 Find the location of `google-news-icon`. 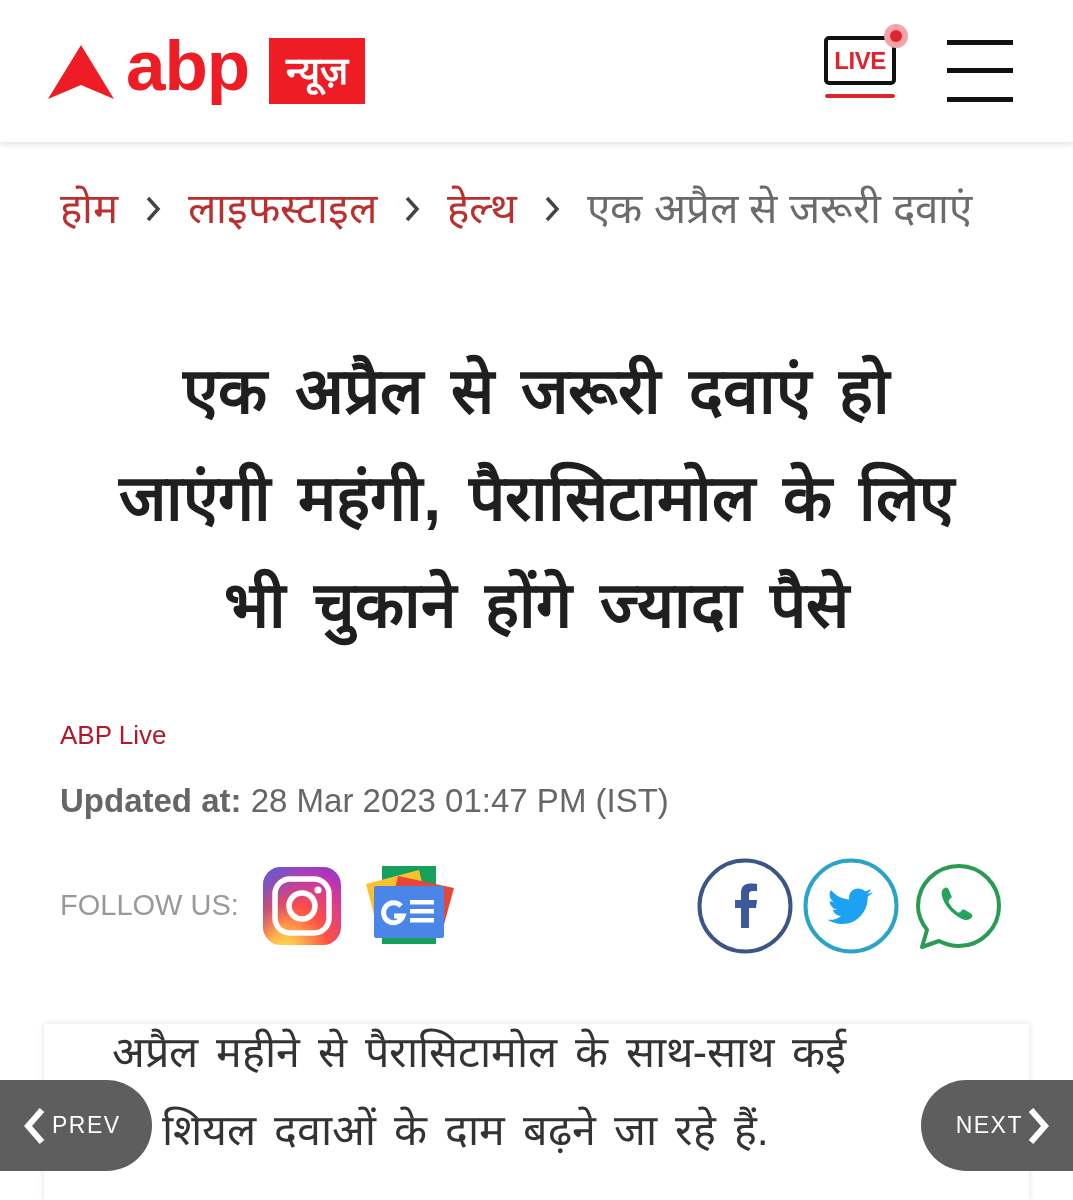

google-news-icon is located at coordinates (408, 906).